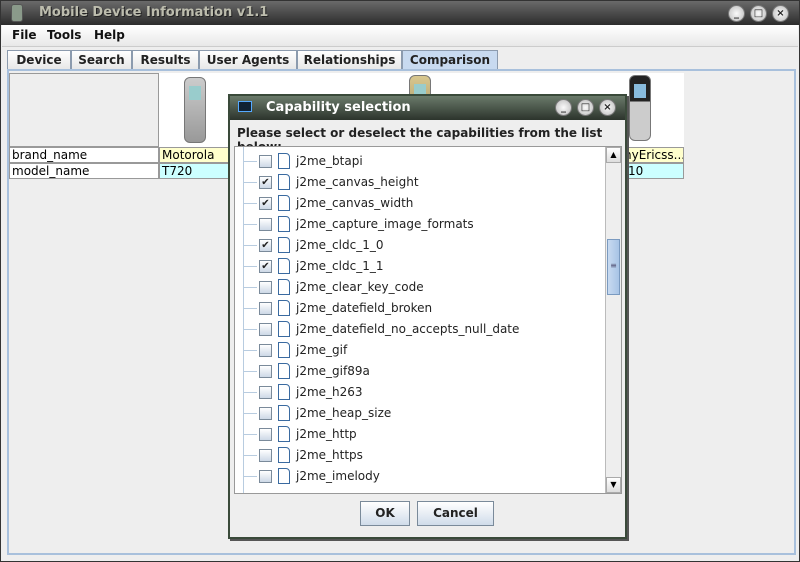 The image size is (800, 562). What do you see at coordinates (420, 245) in the screenshot?
I see `capability-item: ✔ j2me_cldc_1_0` at bounding box center [420, 245].